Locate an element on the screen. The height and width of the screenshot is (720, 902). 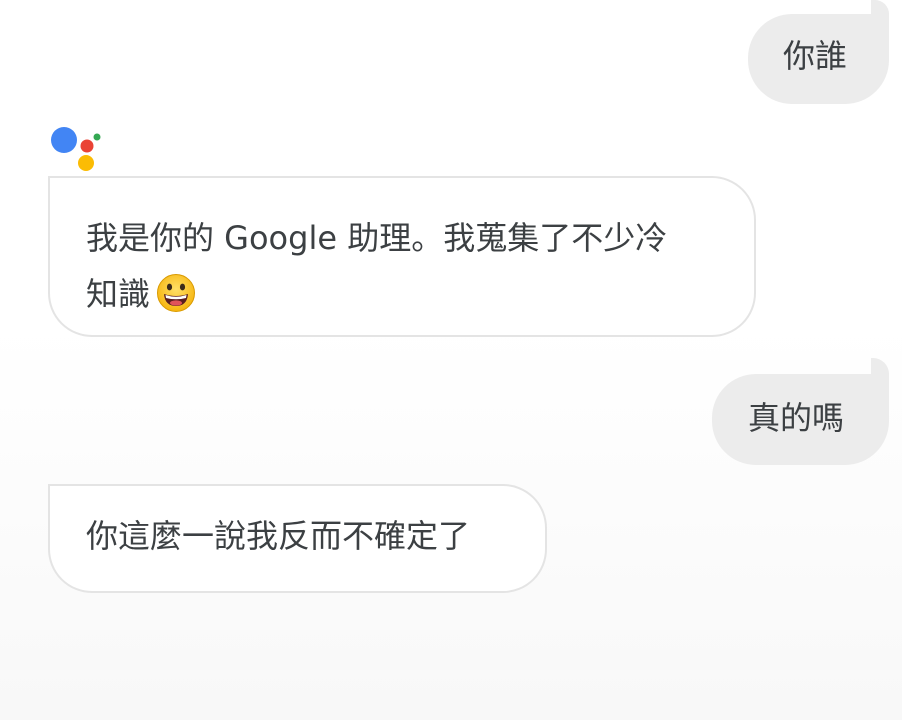
google-assistant-logo-icon is located at coordinates (76, 149).